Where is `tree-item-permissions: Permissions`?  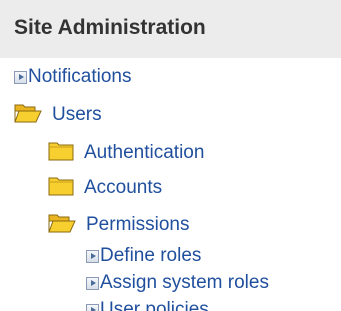
tree-item-permissions: Permissions is located at coordinates (118, 225).